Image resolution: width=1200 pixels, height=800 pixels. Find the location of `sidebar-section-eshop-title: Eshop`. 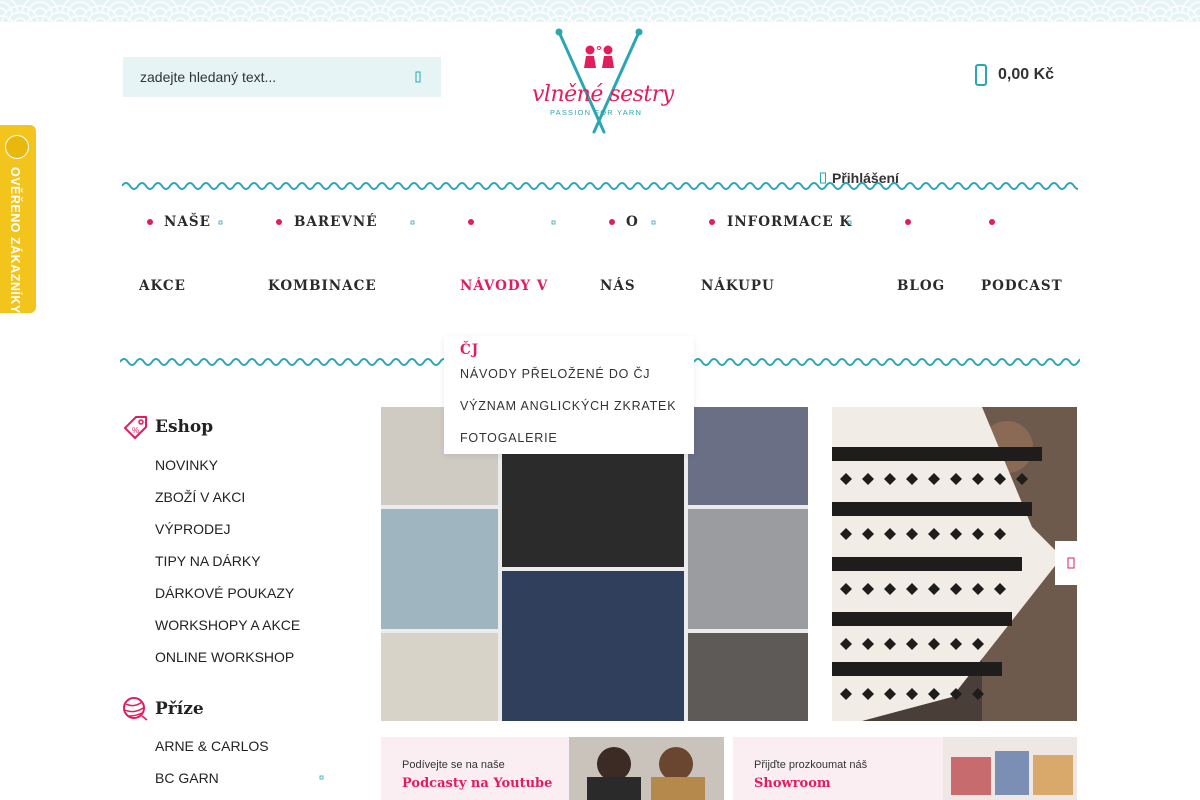

sidebar-section-eshop-title: Eshop is located at coordinates (184, 427).